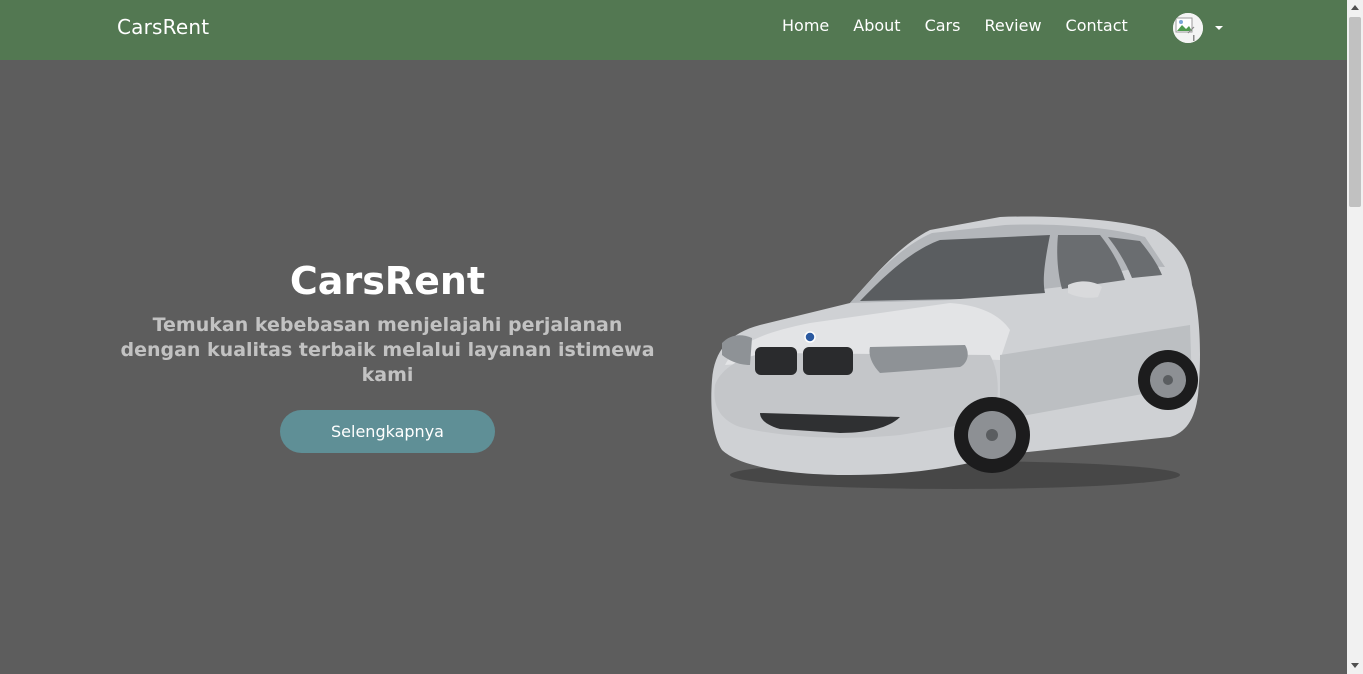 The height and width of the screenshot is (674, 1363). I want to click on profile-dropdown-toggle, so click(1198, 28).